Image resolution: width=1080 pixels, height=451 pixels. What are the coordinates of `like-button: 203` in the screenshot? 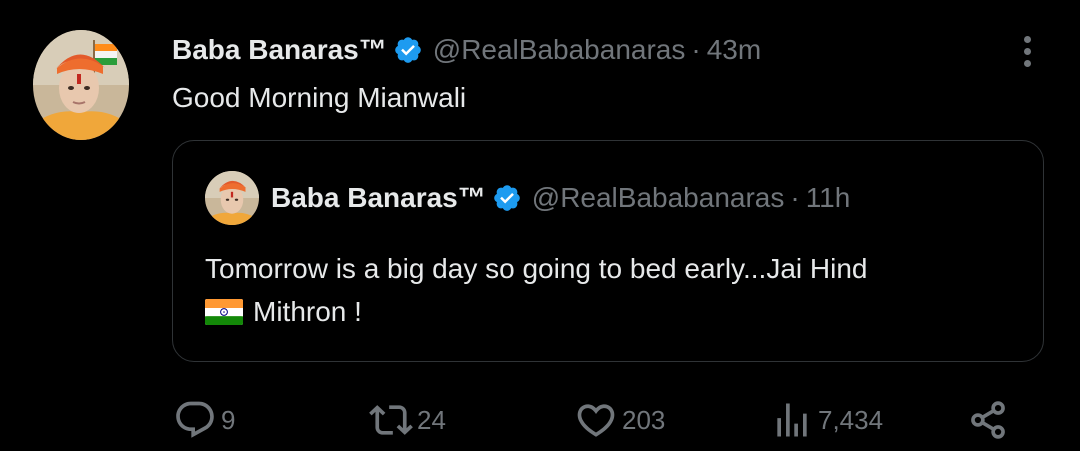 It's located at (619, 420).